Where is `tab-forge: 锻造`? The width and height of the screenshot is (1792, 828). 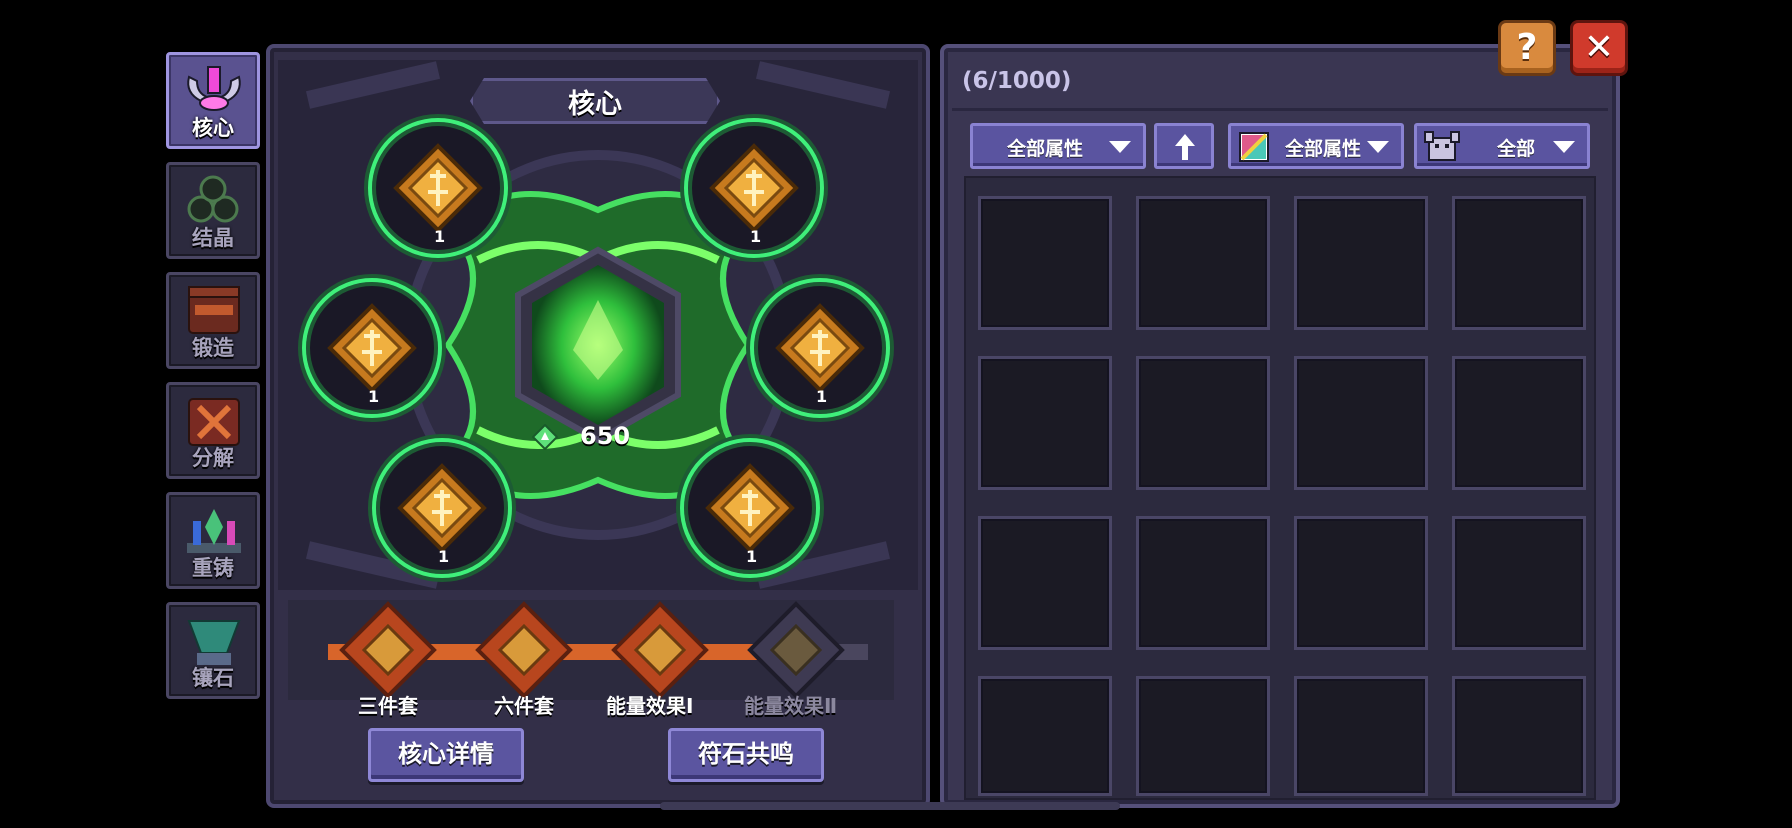
tab-forge: 锻造 is located at coordinates (213, 320).